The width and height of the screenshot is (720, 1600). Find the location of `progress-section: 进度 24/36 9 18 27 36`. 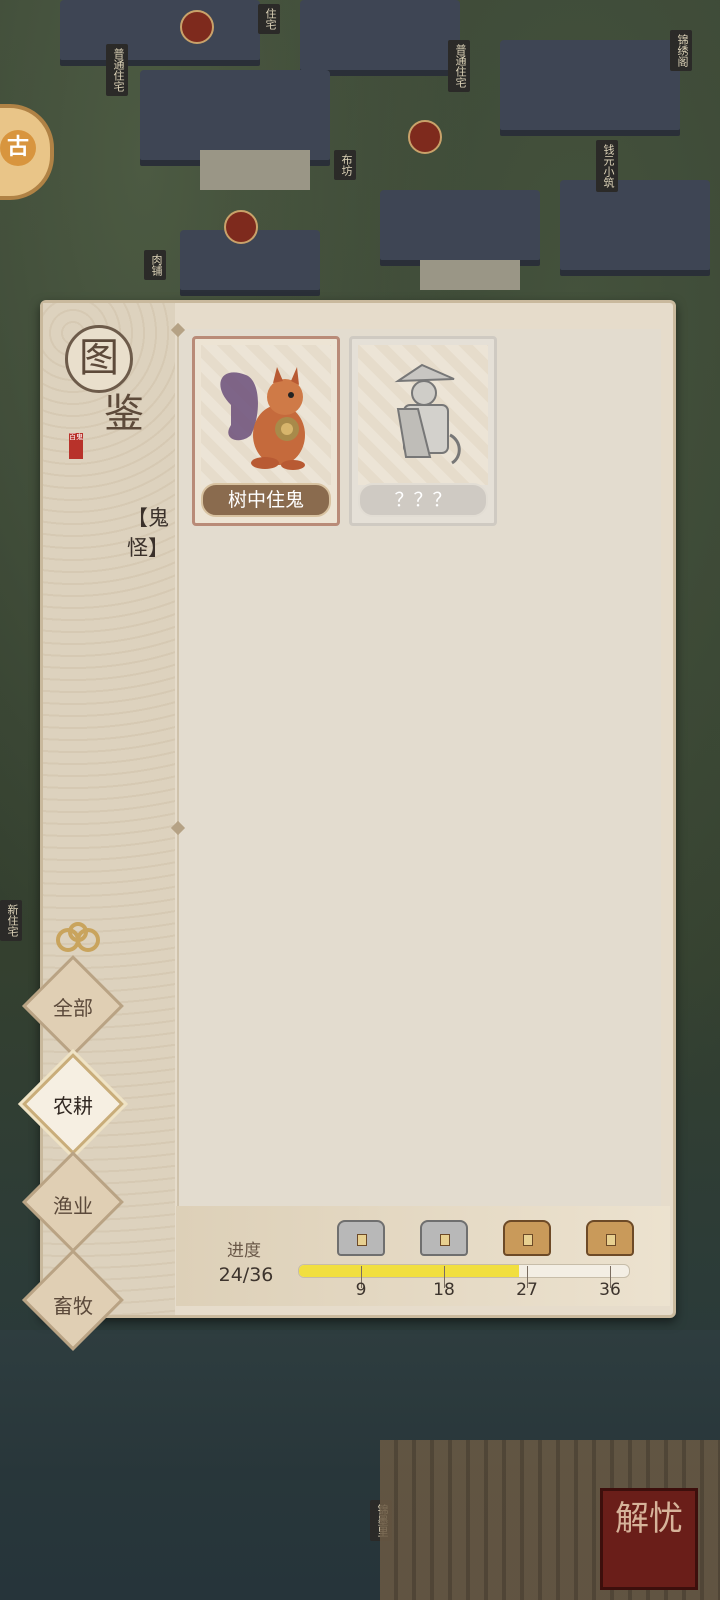

progress-section: 进度 24/36 9 18 27 36 is located at coordinates (423, 1256).